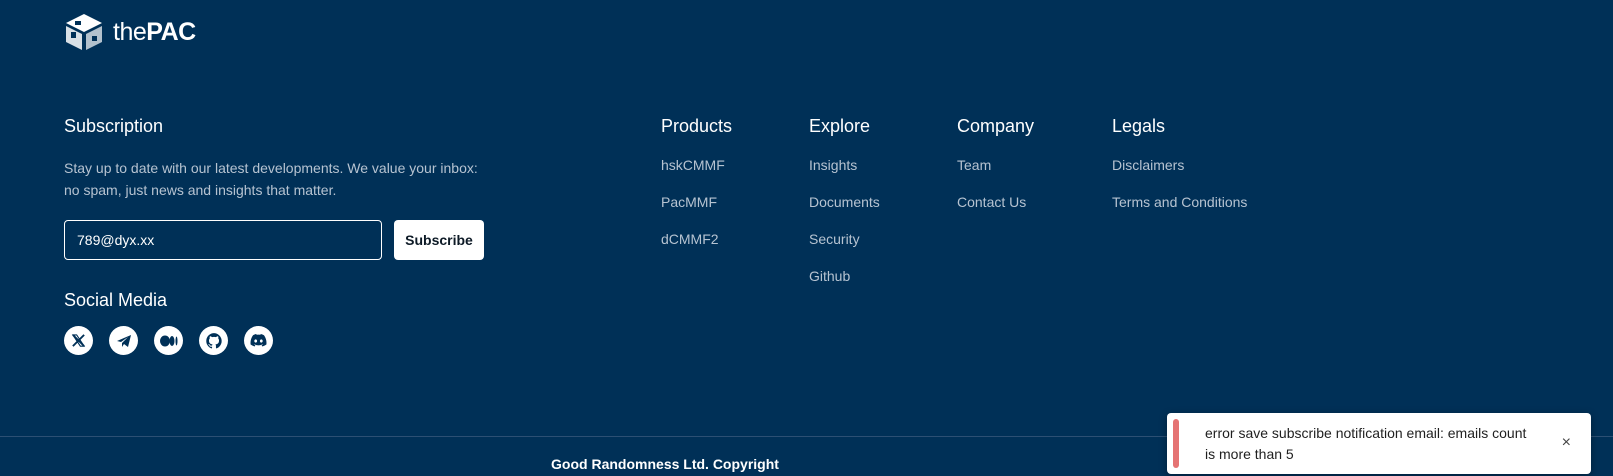 The height and width of the screenshot is (476, 1613). I want to click on footer-link-dcmmf2: dCMMF2, so click(696, 248).